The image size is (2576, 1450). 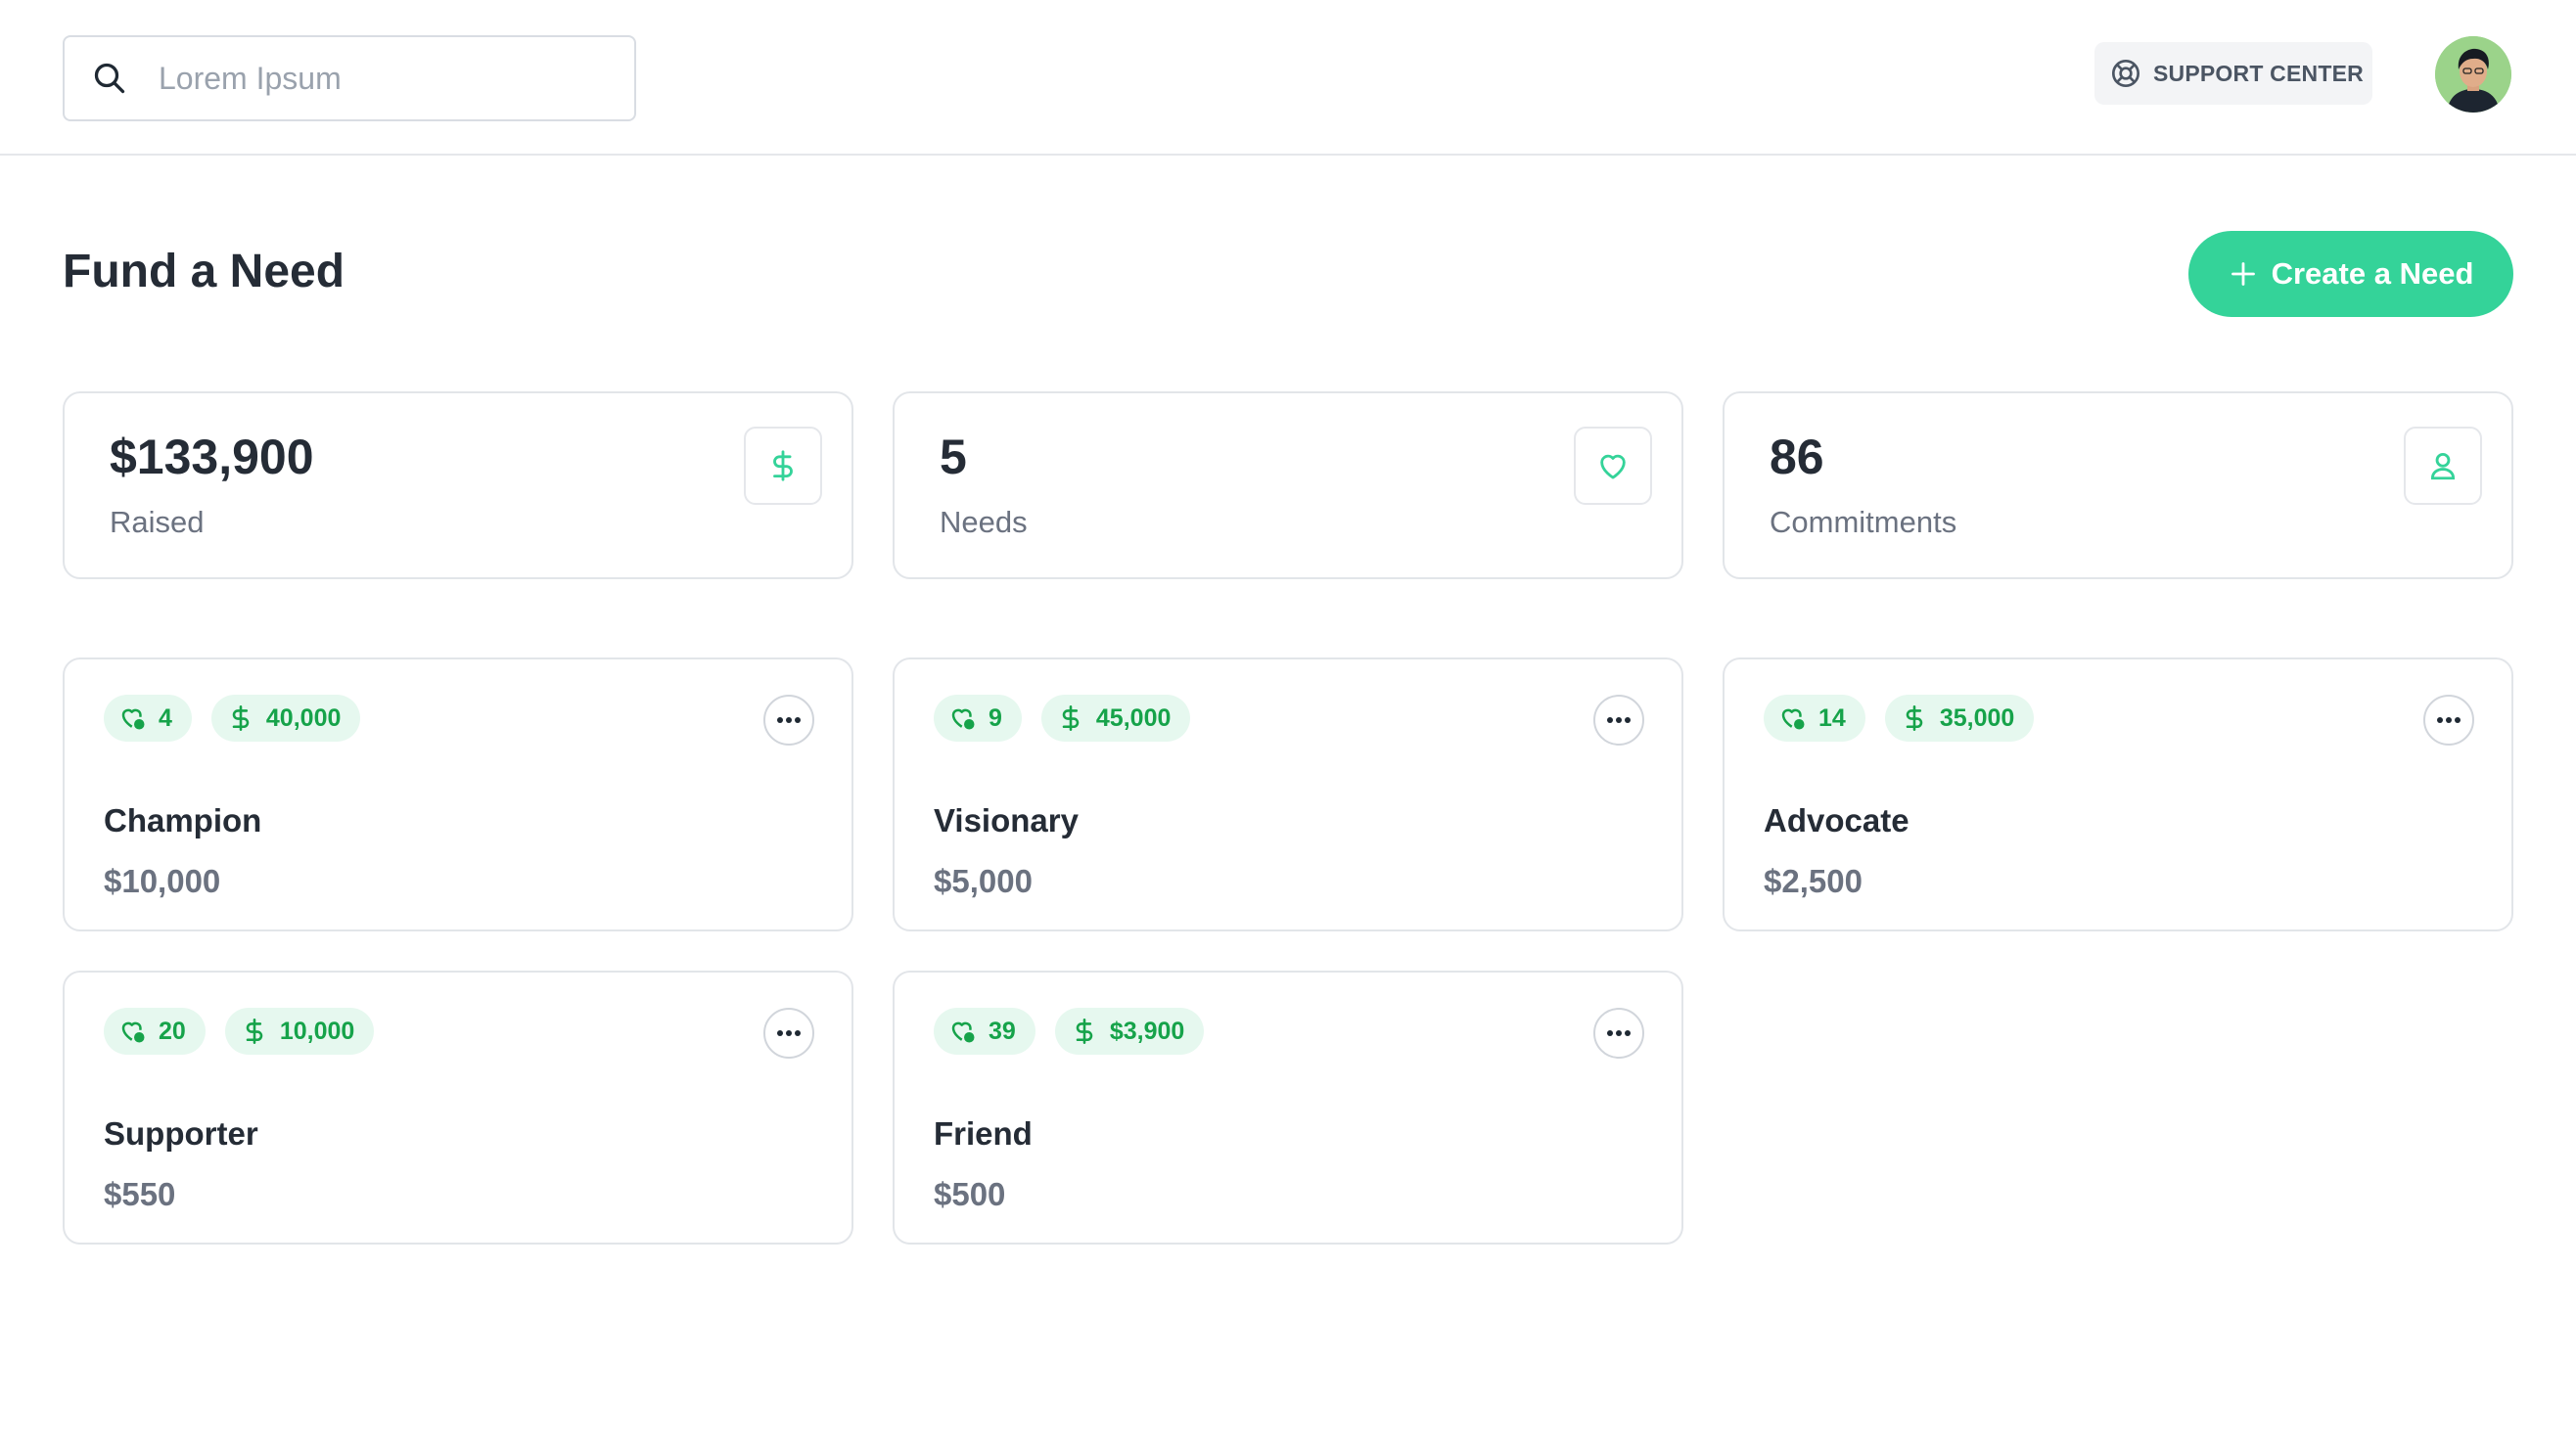 What do you see at coordinates (384, 79) in the screenshot?
I see `search-input` at bounding box center [384, 79].